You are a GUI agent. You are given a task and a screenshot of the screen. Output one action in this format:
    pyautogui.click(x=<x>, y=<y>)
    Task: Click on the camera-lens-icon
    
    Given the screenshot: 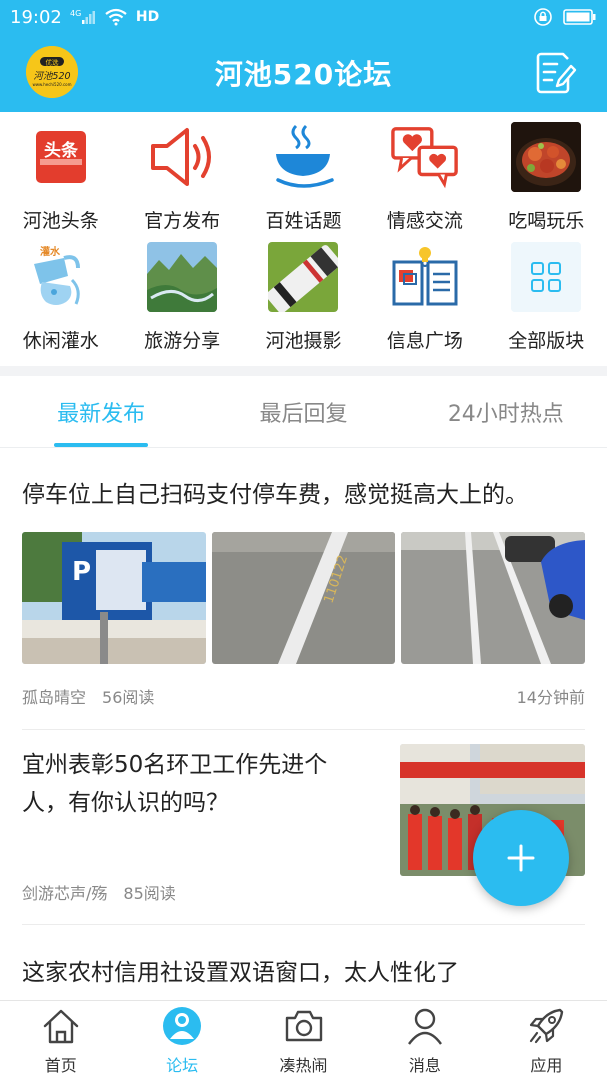 What is the action you would take?
    pyautogui.click(x=303, y=277)
    